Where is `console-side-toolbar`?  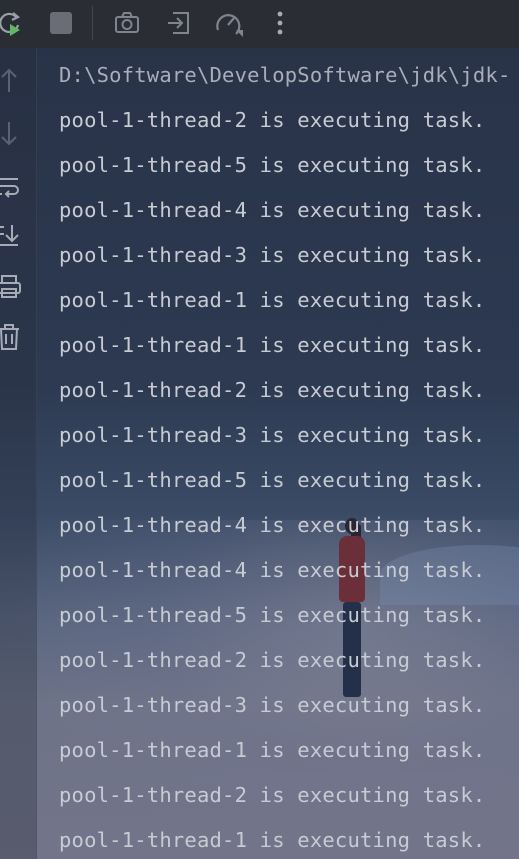 console-side-toolbar is located at coordinates (18, 453).